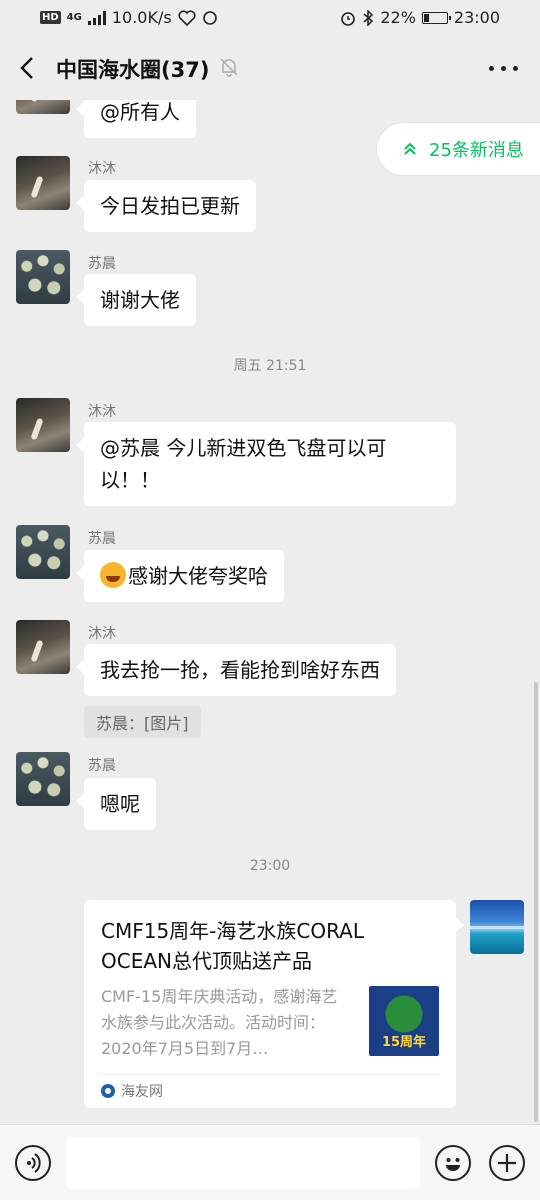  Describe the element at coordinates (497, 927) in the screenshot. I see `avatar-self` at that location.